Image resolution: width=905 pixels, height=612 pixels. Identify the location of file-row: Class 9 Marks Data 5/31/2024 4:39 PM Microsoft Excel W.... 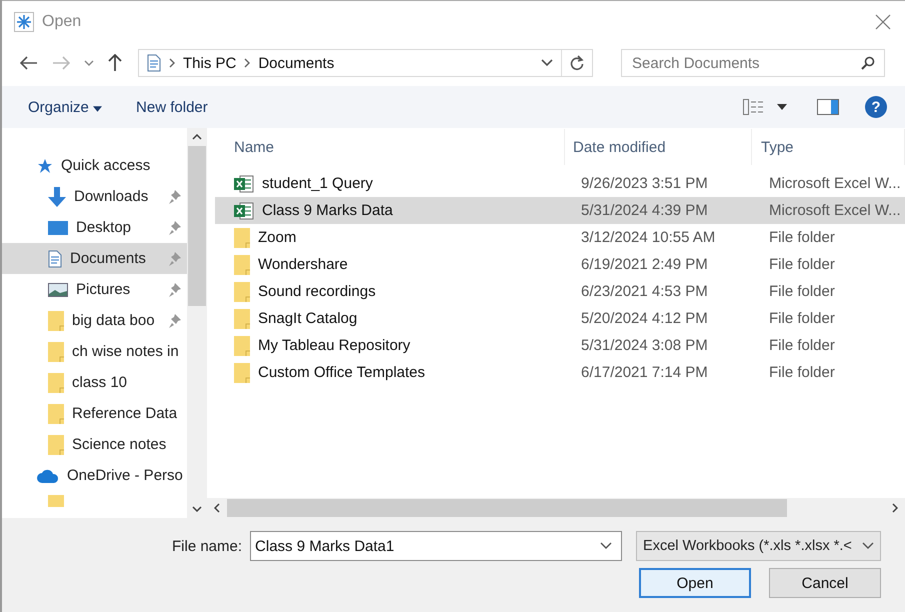
(560, 210).